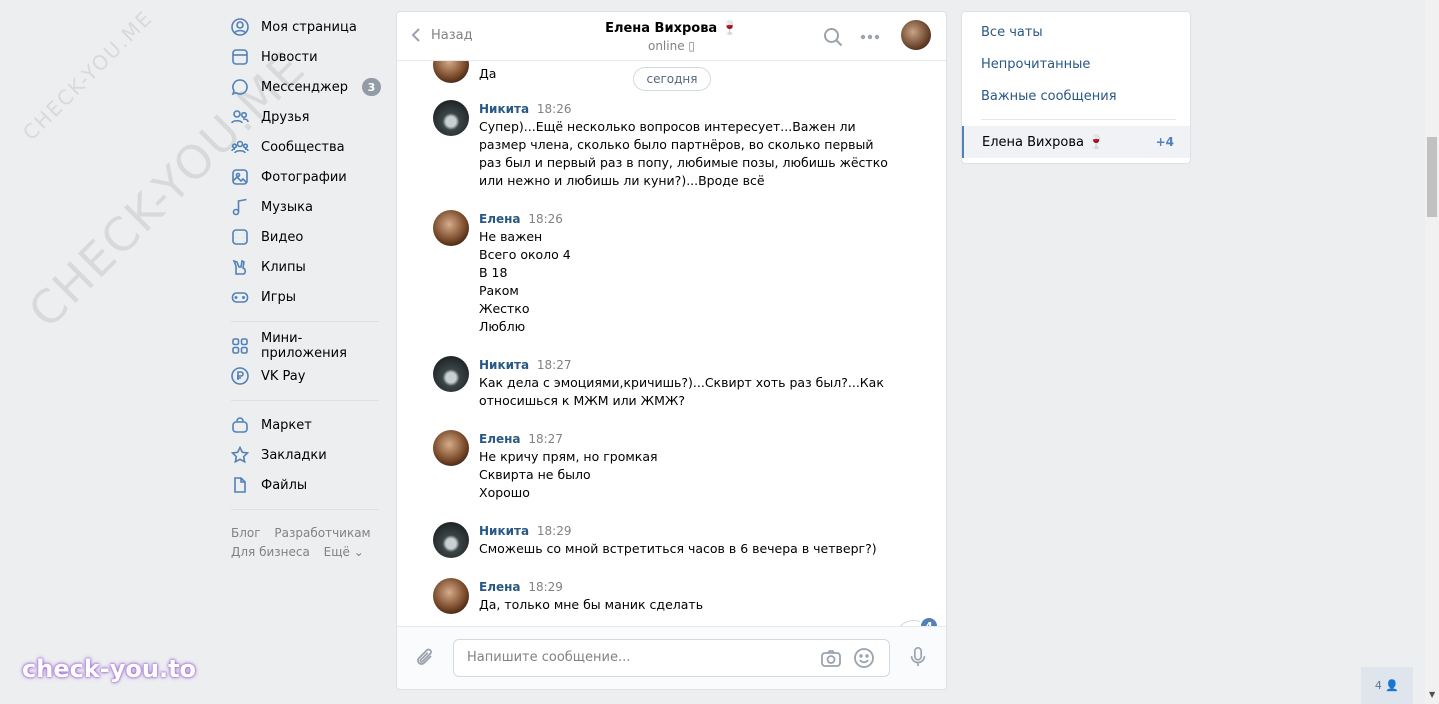  I want to click on nav-item-communities: Сообщества, so click(306, 147).